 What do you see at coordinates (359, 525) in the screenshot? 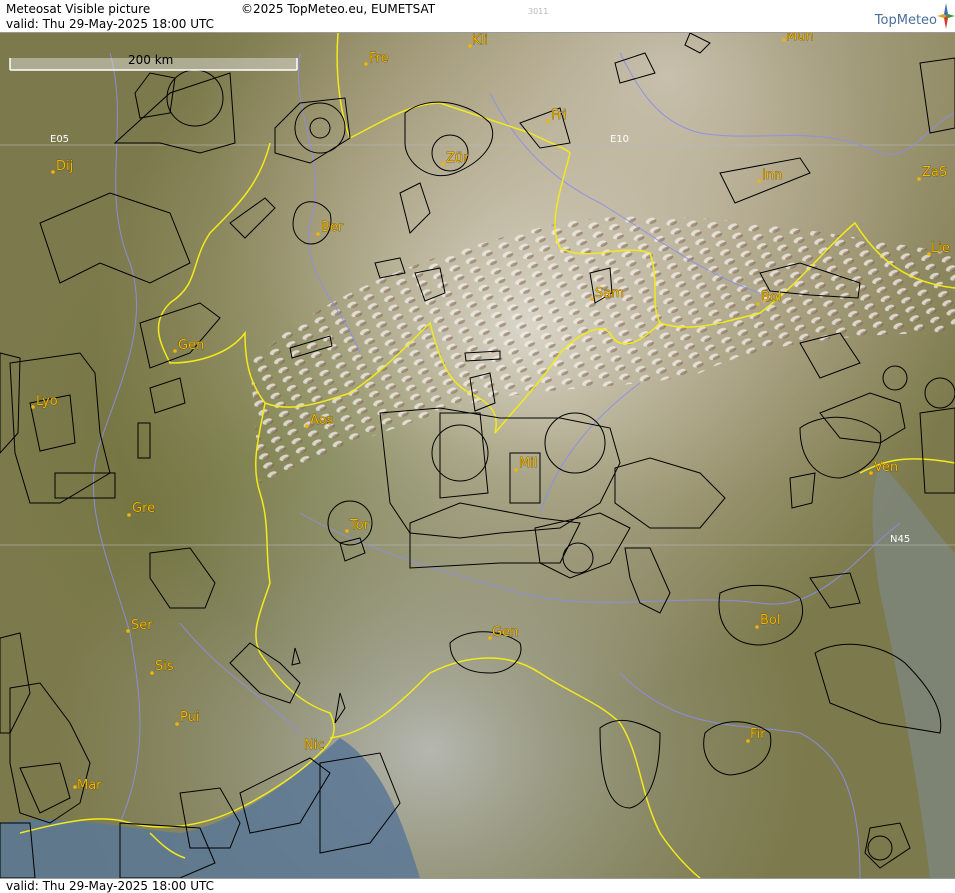
I see `city-label-tor: Tor` at bounding box center [359, 525].